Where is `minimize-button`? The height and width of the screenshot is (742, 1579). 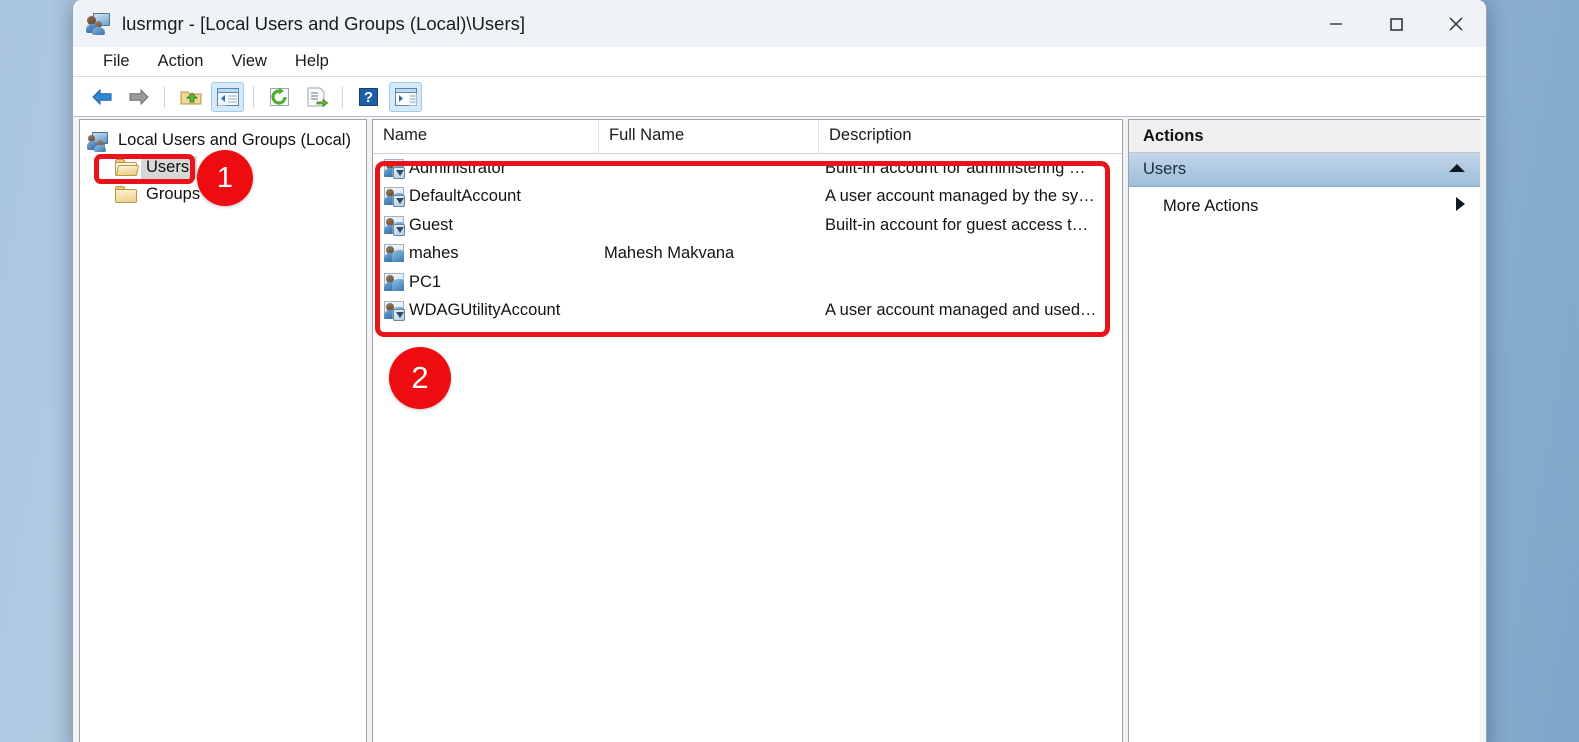 minimize-button is located at coordinates (1336, 23).